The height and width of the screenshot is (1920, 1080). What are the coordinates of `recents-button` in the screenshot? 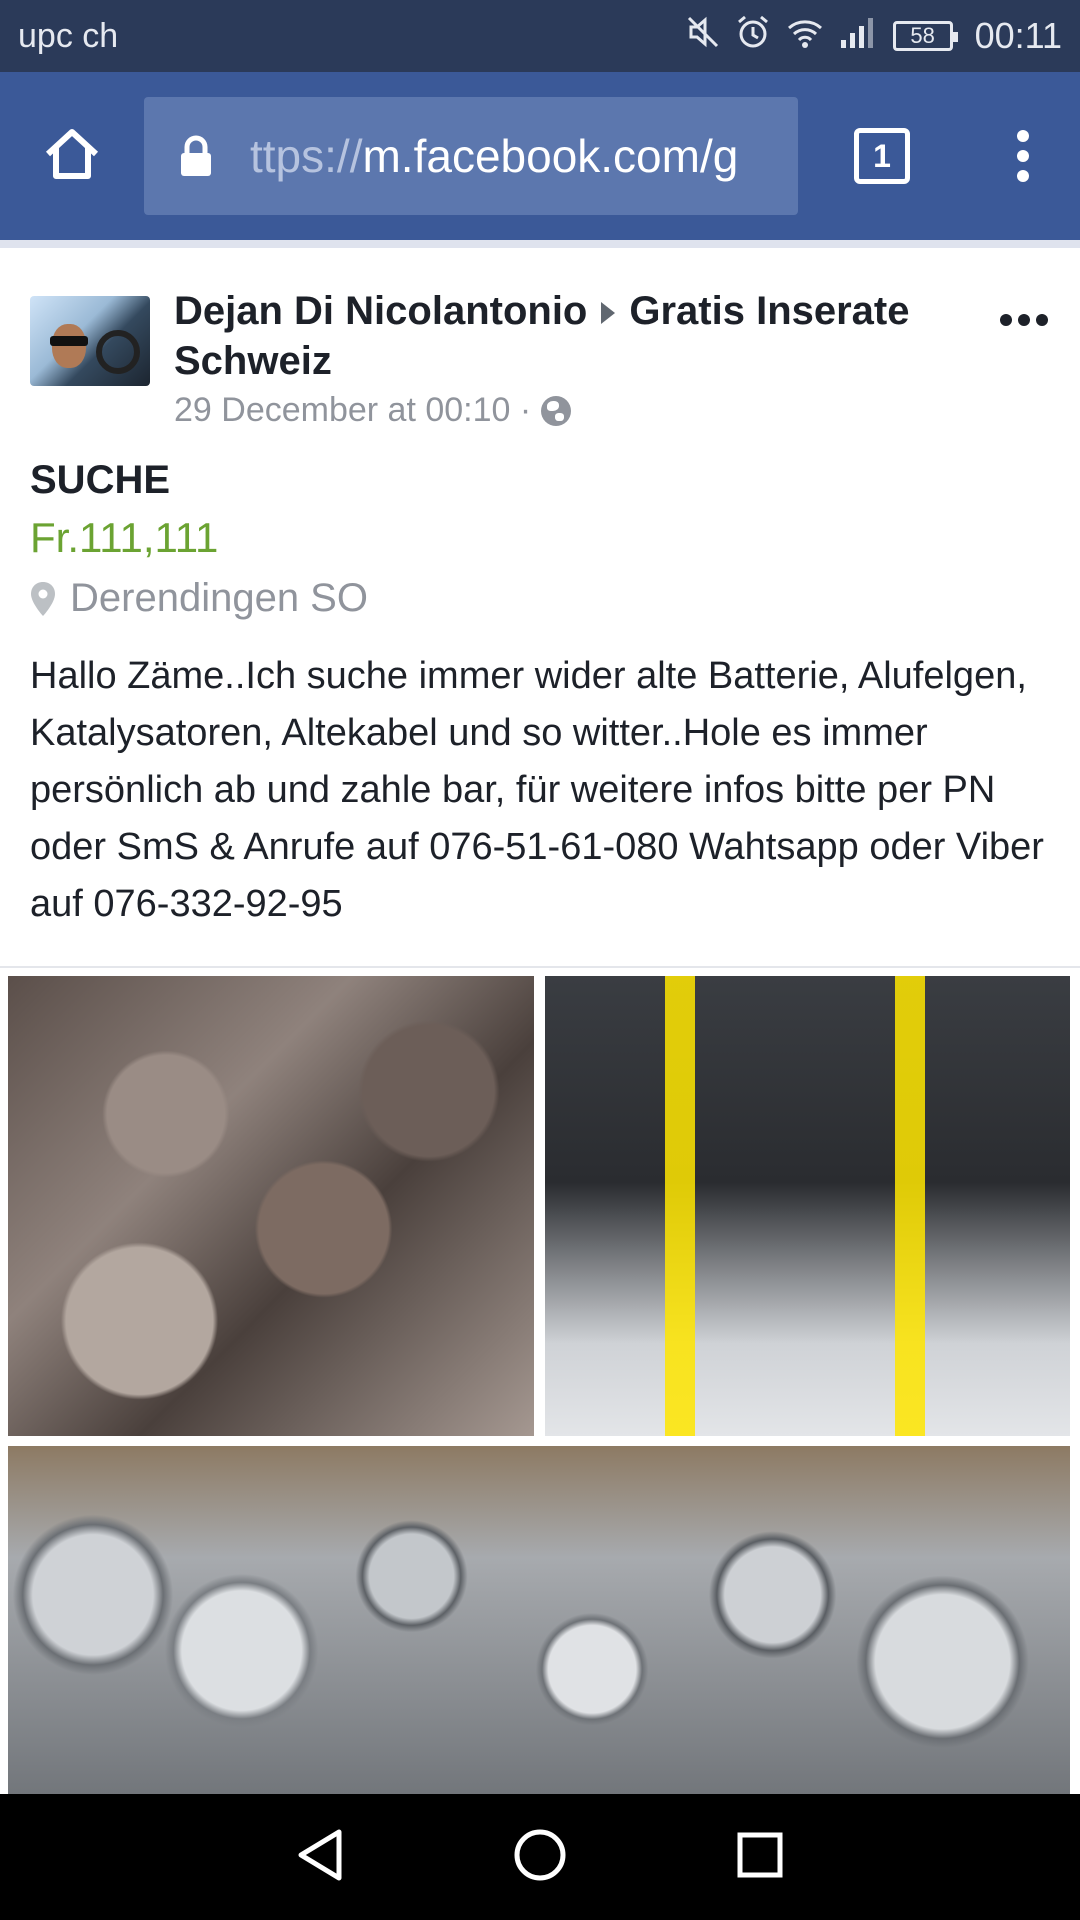 It's located at (760, 1857).